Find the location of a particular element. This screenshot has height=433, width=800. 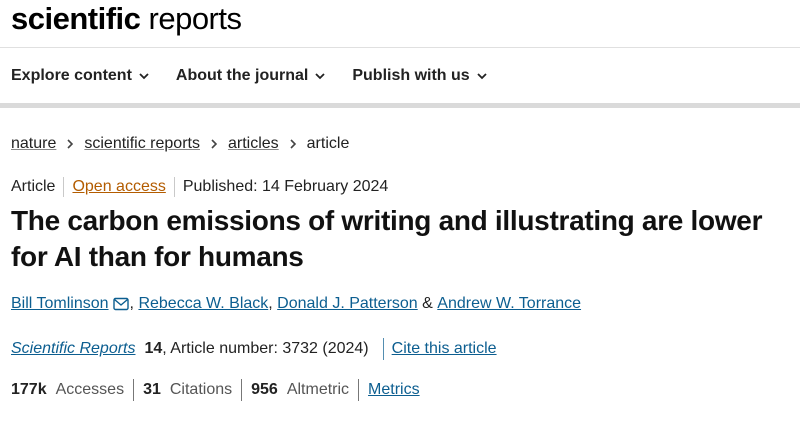

nav-item-label: About the journal is located at coordinates (242, 75).